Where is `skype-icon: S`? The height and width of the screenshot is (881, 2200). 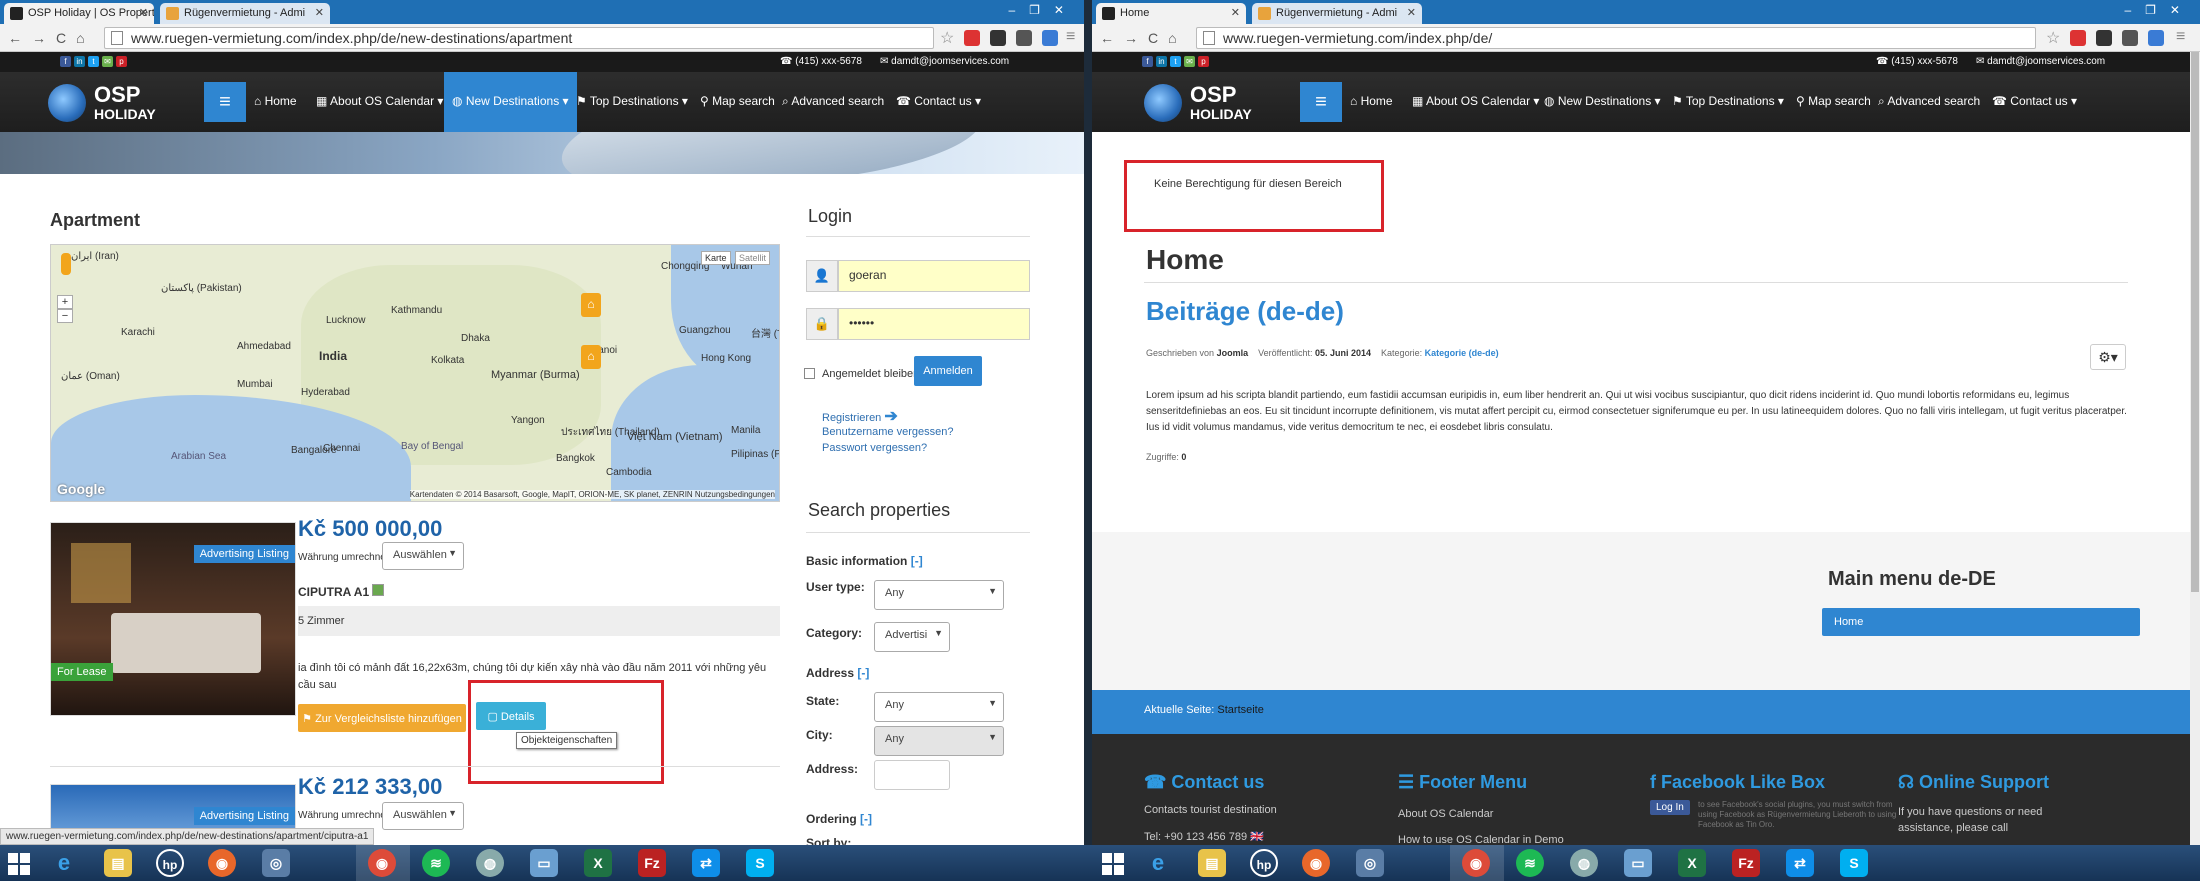 skype-icon: S is located at coordinates (1854, 863).